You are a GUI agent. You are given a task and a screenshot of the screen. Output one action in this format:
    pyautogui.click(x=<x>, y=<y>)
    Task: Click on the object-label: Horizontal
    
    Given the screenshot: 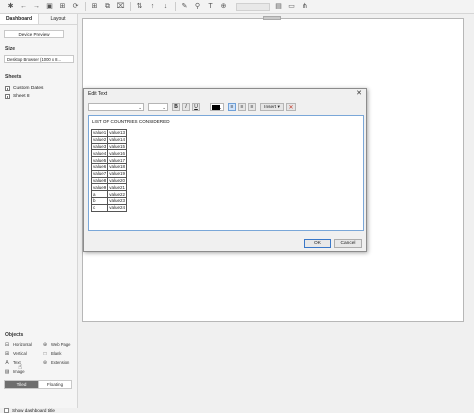 What is the action you would take?
    pyautogui.click(x=22, y=344)
    